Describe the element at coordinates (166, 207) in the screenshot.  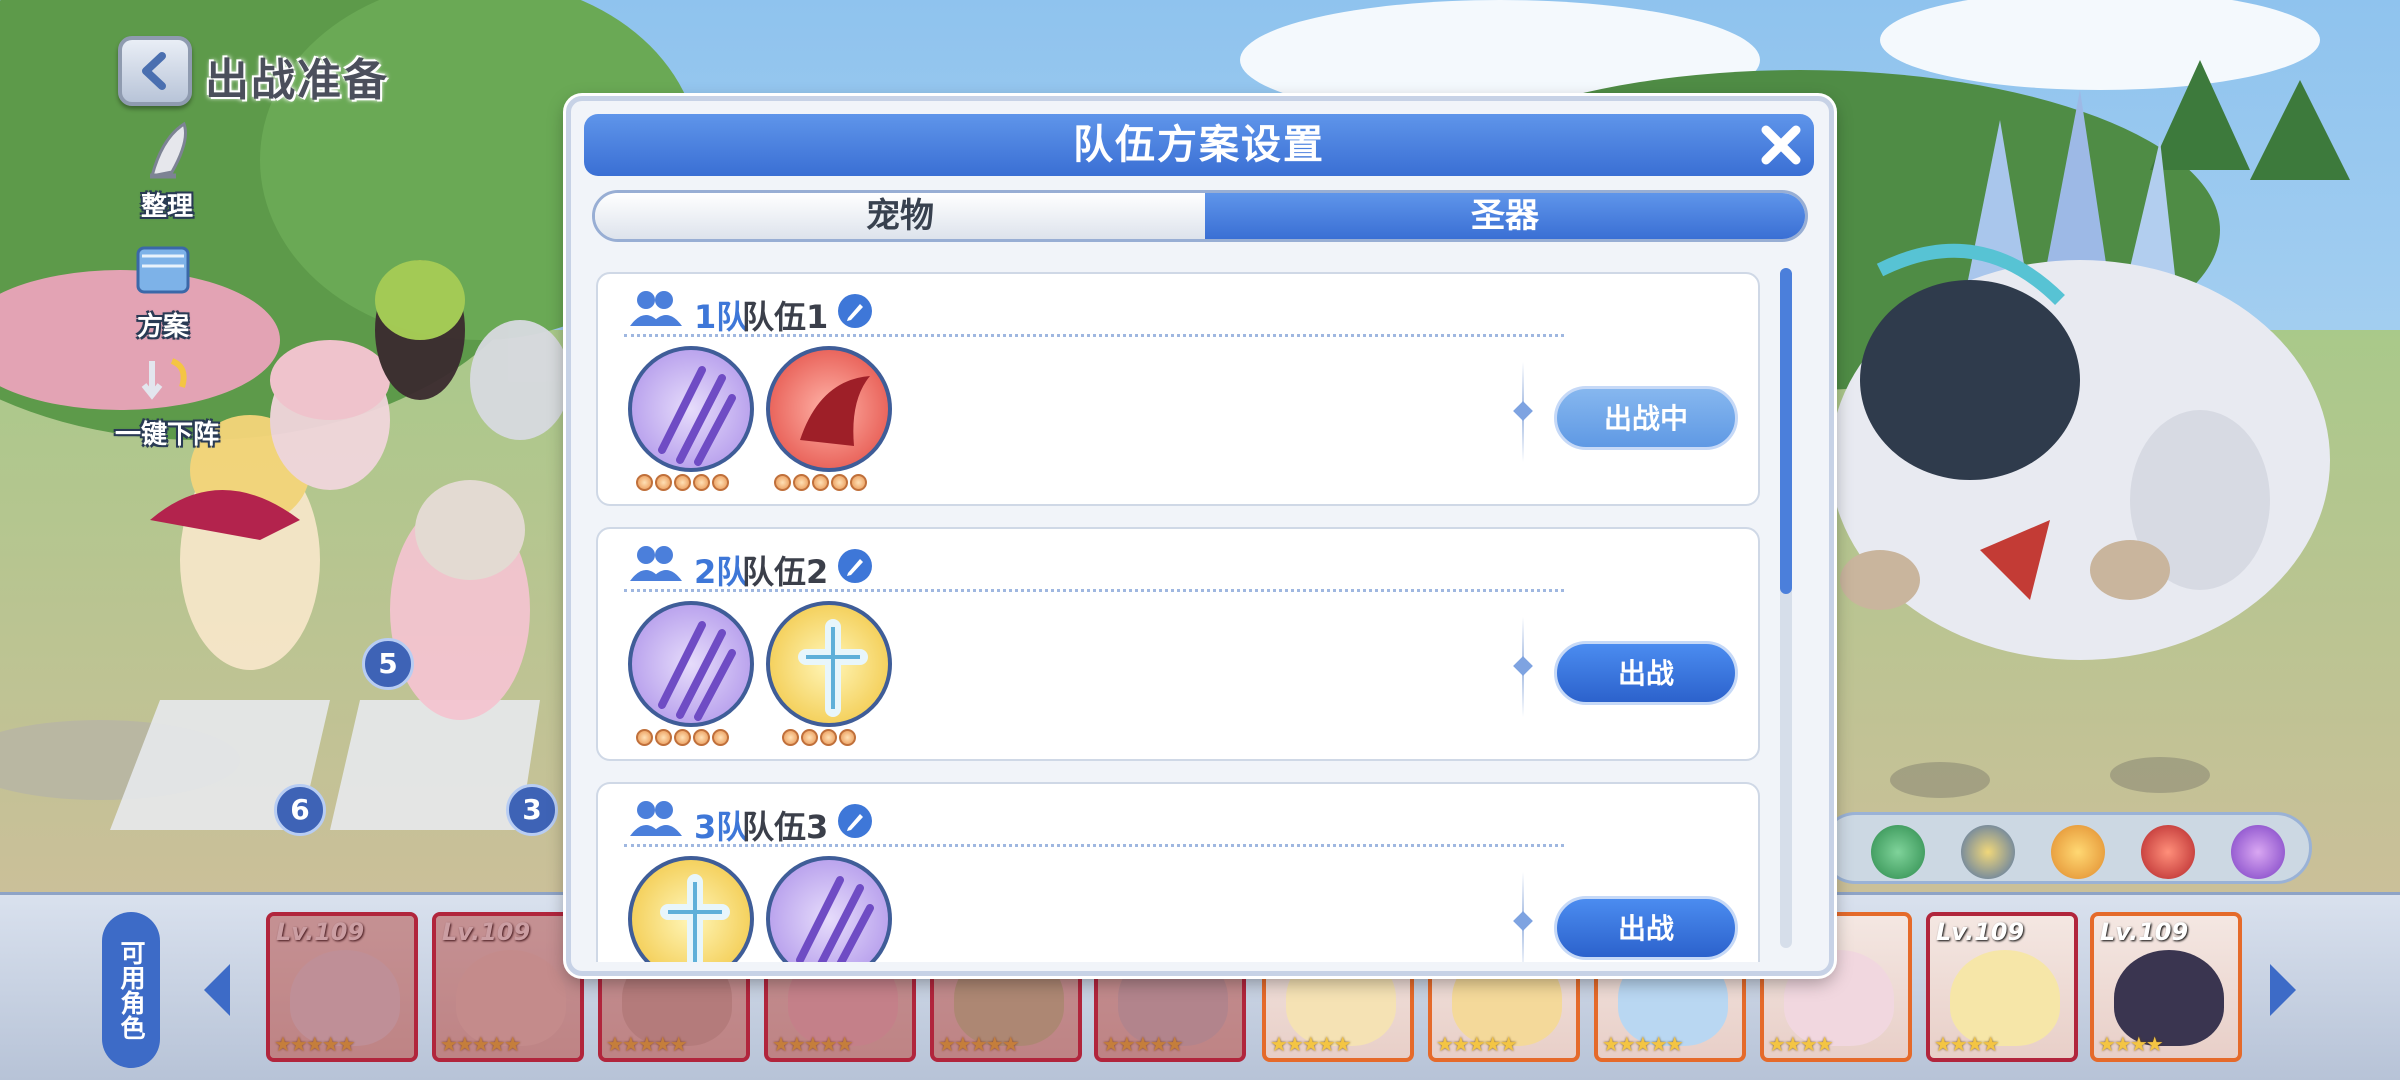
I see `sort-tool-label: 整理` at that location.